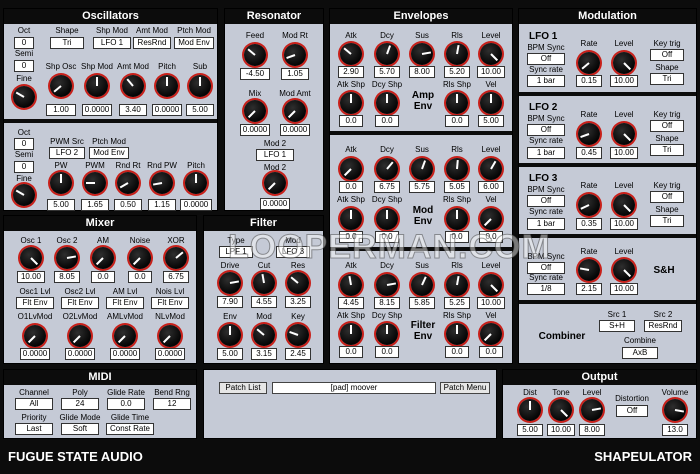 This screenshot has height=474, width=700. I want to click on osc2-ptch-mod-select: Mod Env, so click(109, 153).